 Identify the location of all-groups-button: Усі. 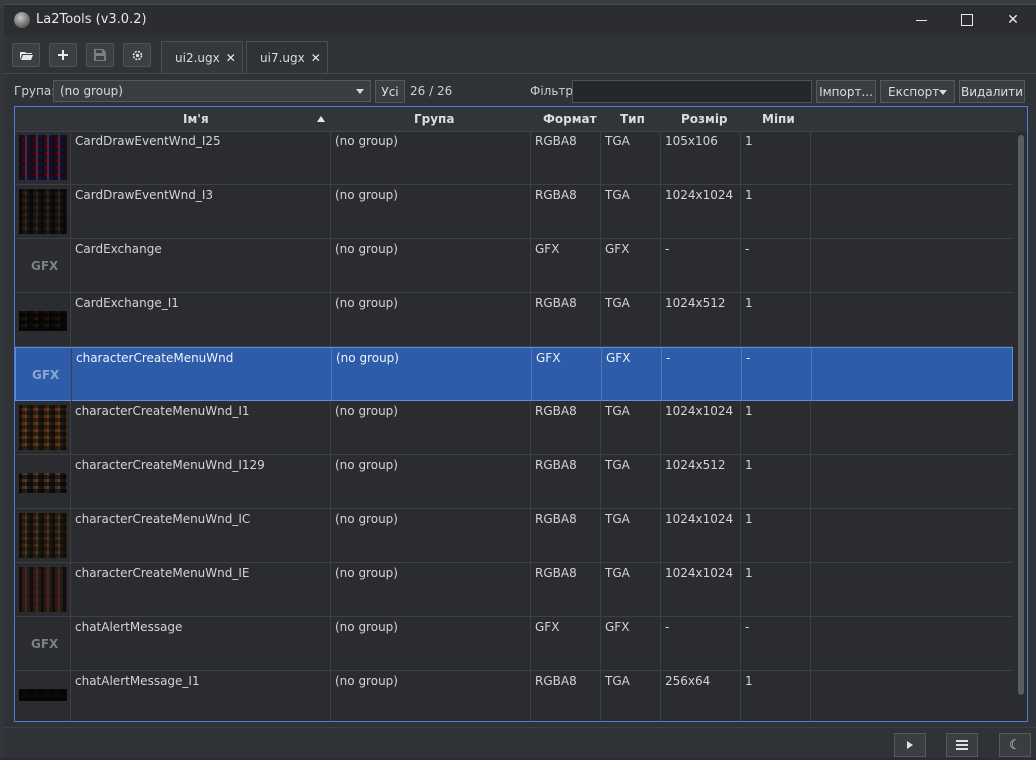
(390, 91).